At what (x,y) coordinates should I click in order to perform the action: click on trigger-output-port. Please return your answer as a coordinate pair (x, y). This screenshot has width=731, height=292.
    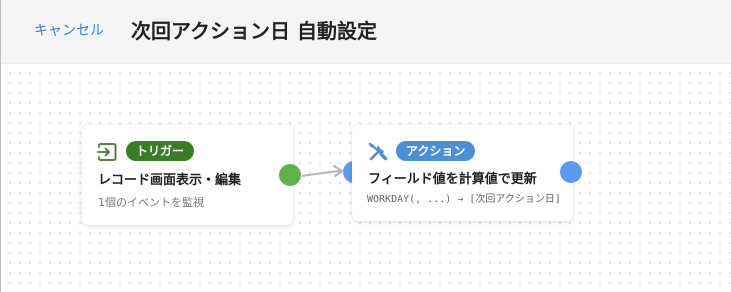
    Looking at the image, I should click on (290, 175).